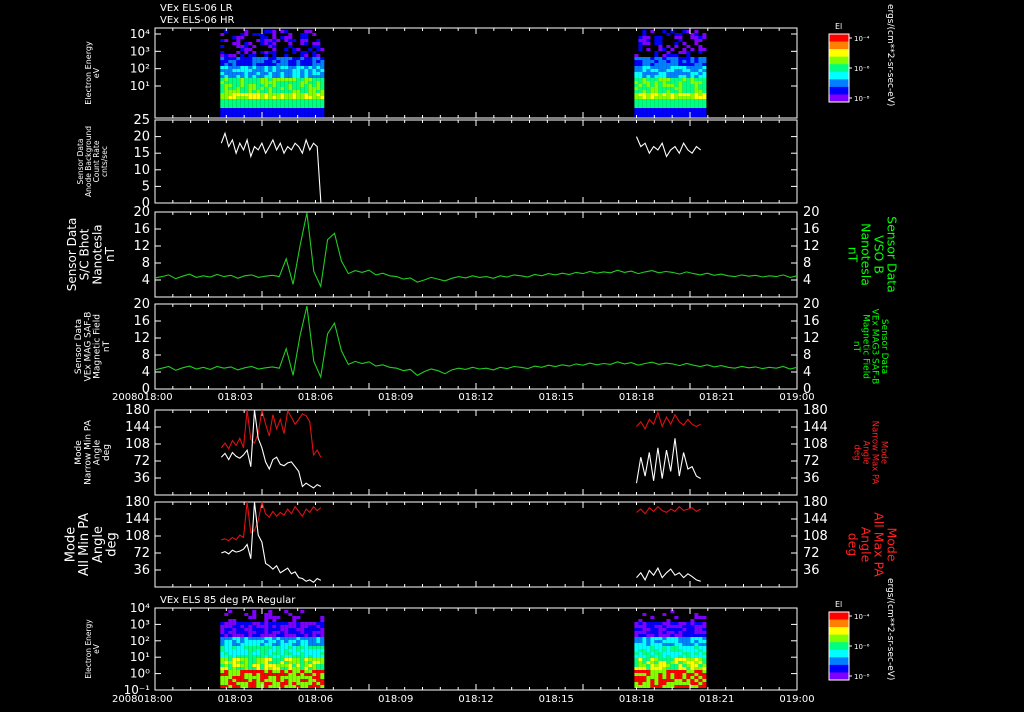 The height and width of the screenshot is (712, 1024). What do you see at coordinates (862, 99) in the screenshot?
I see `colorbar-tick-label: 10⁻⁸` at bounding box center [862, 99].